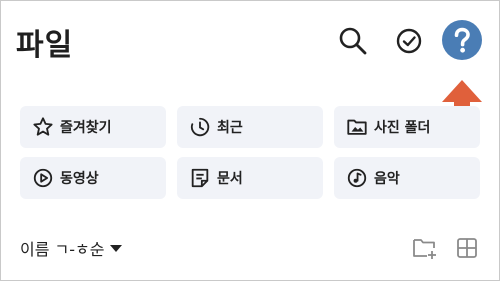  I want to click on quick-document-button: 문서, so click(250, 178).